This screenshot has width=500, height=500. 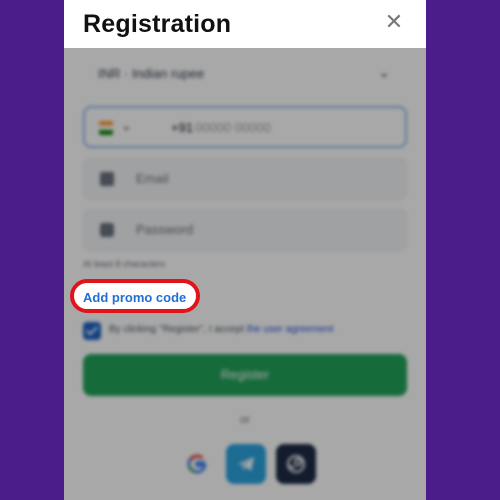 I want to click on close-icon: ✕, so click(x=394, y=22).